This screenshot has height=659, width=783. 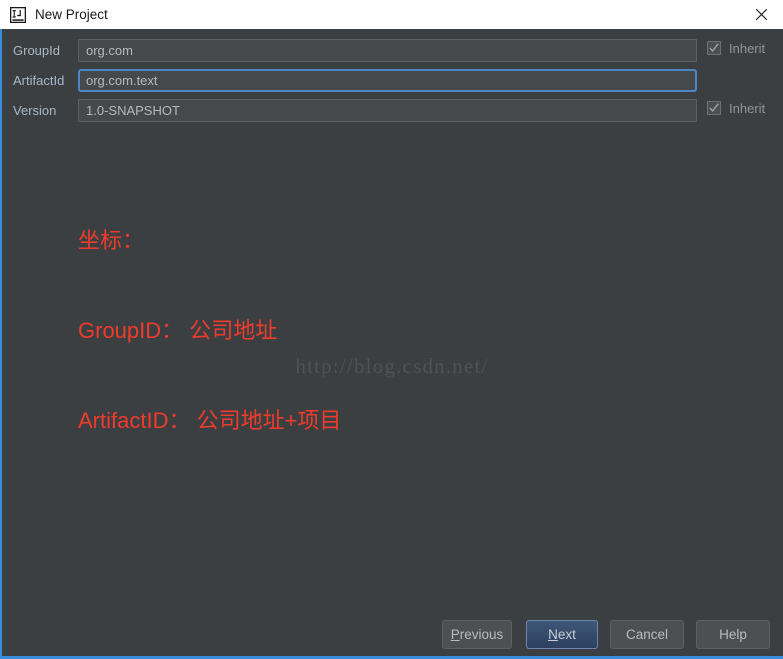 I want to click on previous-button-label: revious, so click(x=481, y=634).